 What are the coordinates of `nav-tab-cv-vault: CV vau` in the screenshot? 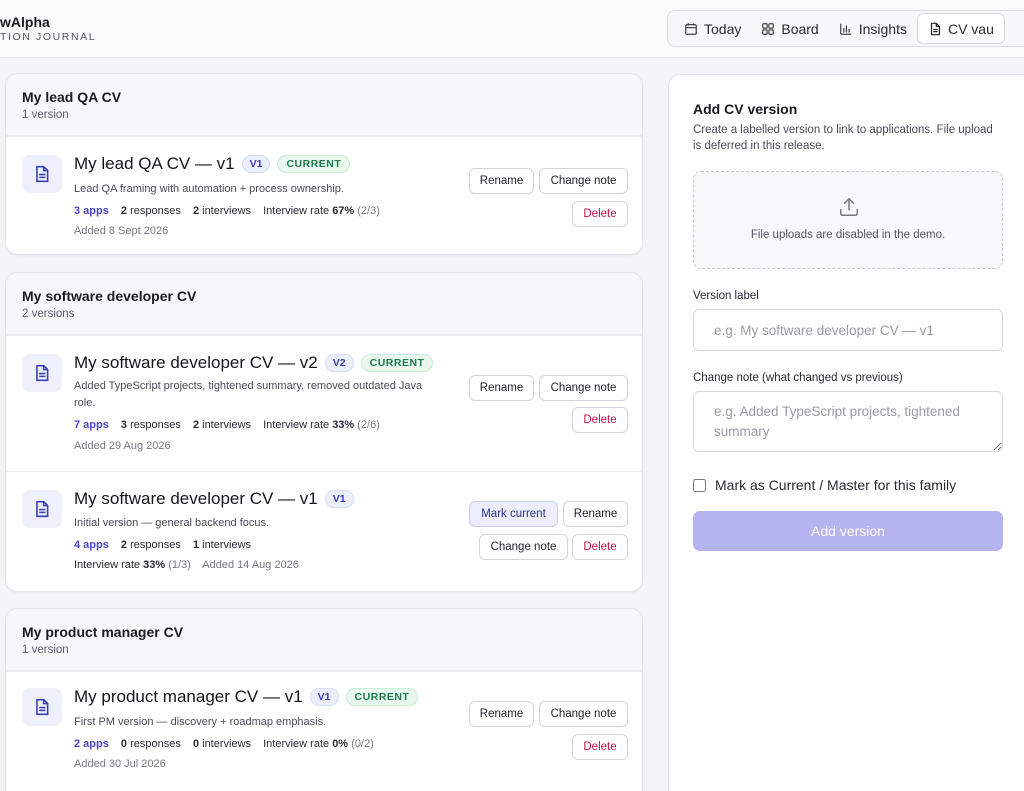 It's located at (960, 28).